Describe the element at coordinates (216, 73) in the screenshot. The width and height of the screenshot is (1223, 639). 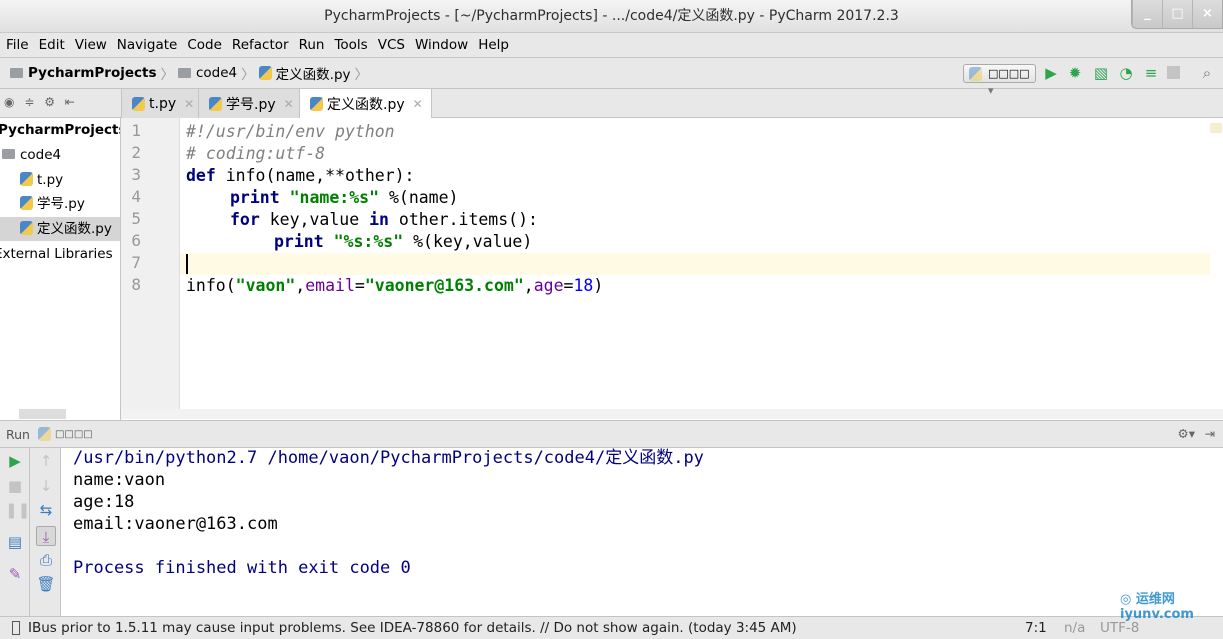
I see `breadcrumb-folder: code4` at that location.